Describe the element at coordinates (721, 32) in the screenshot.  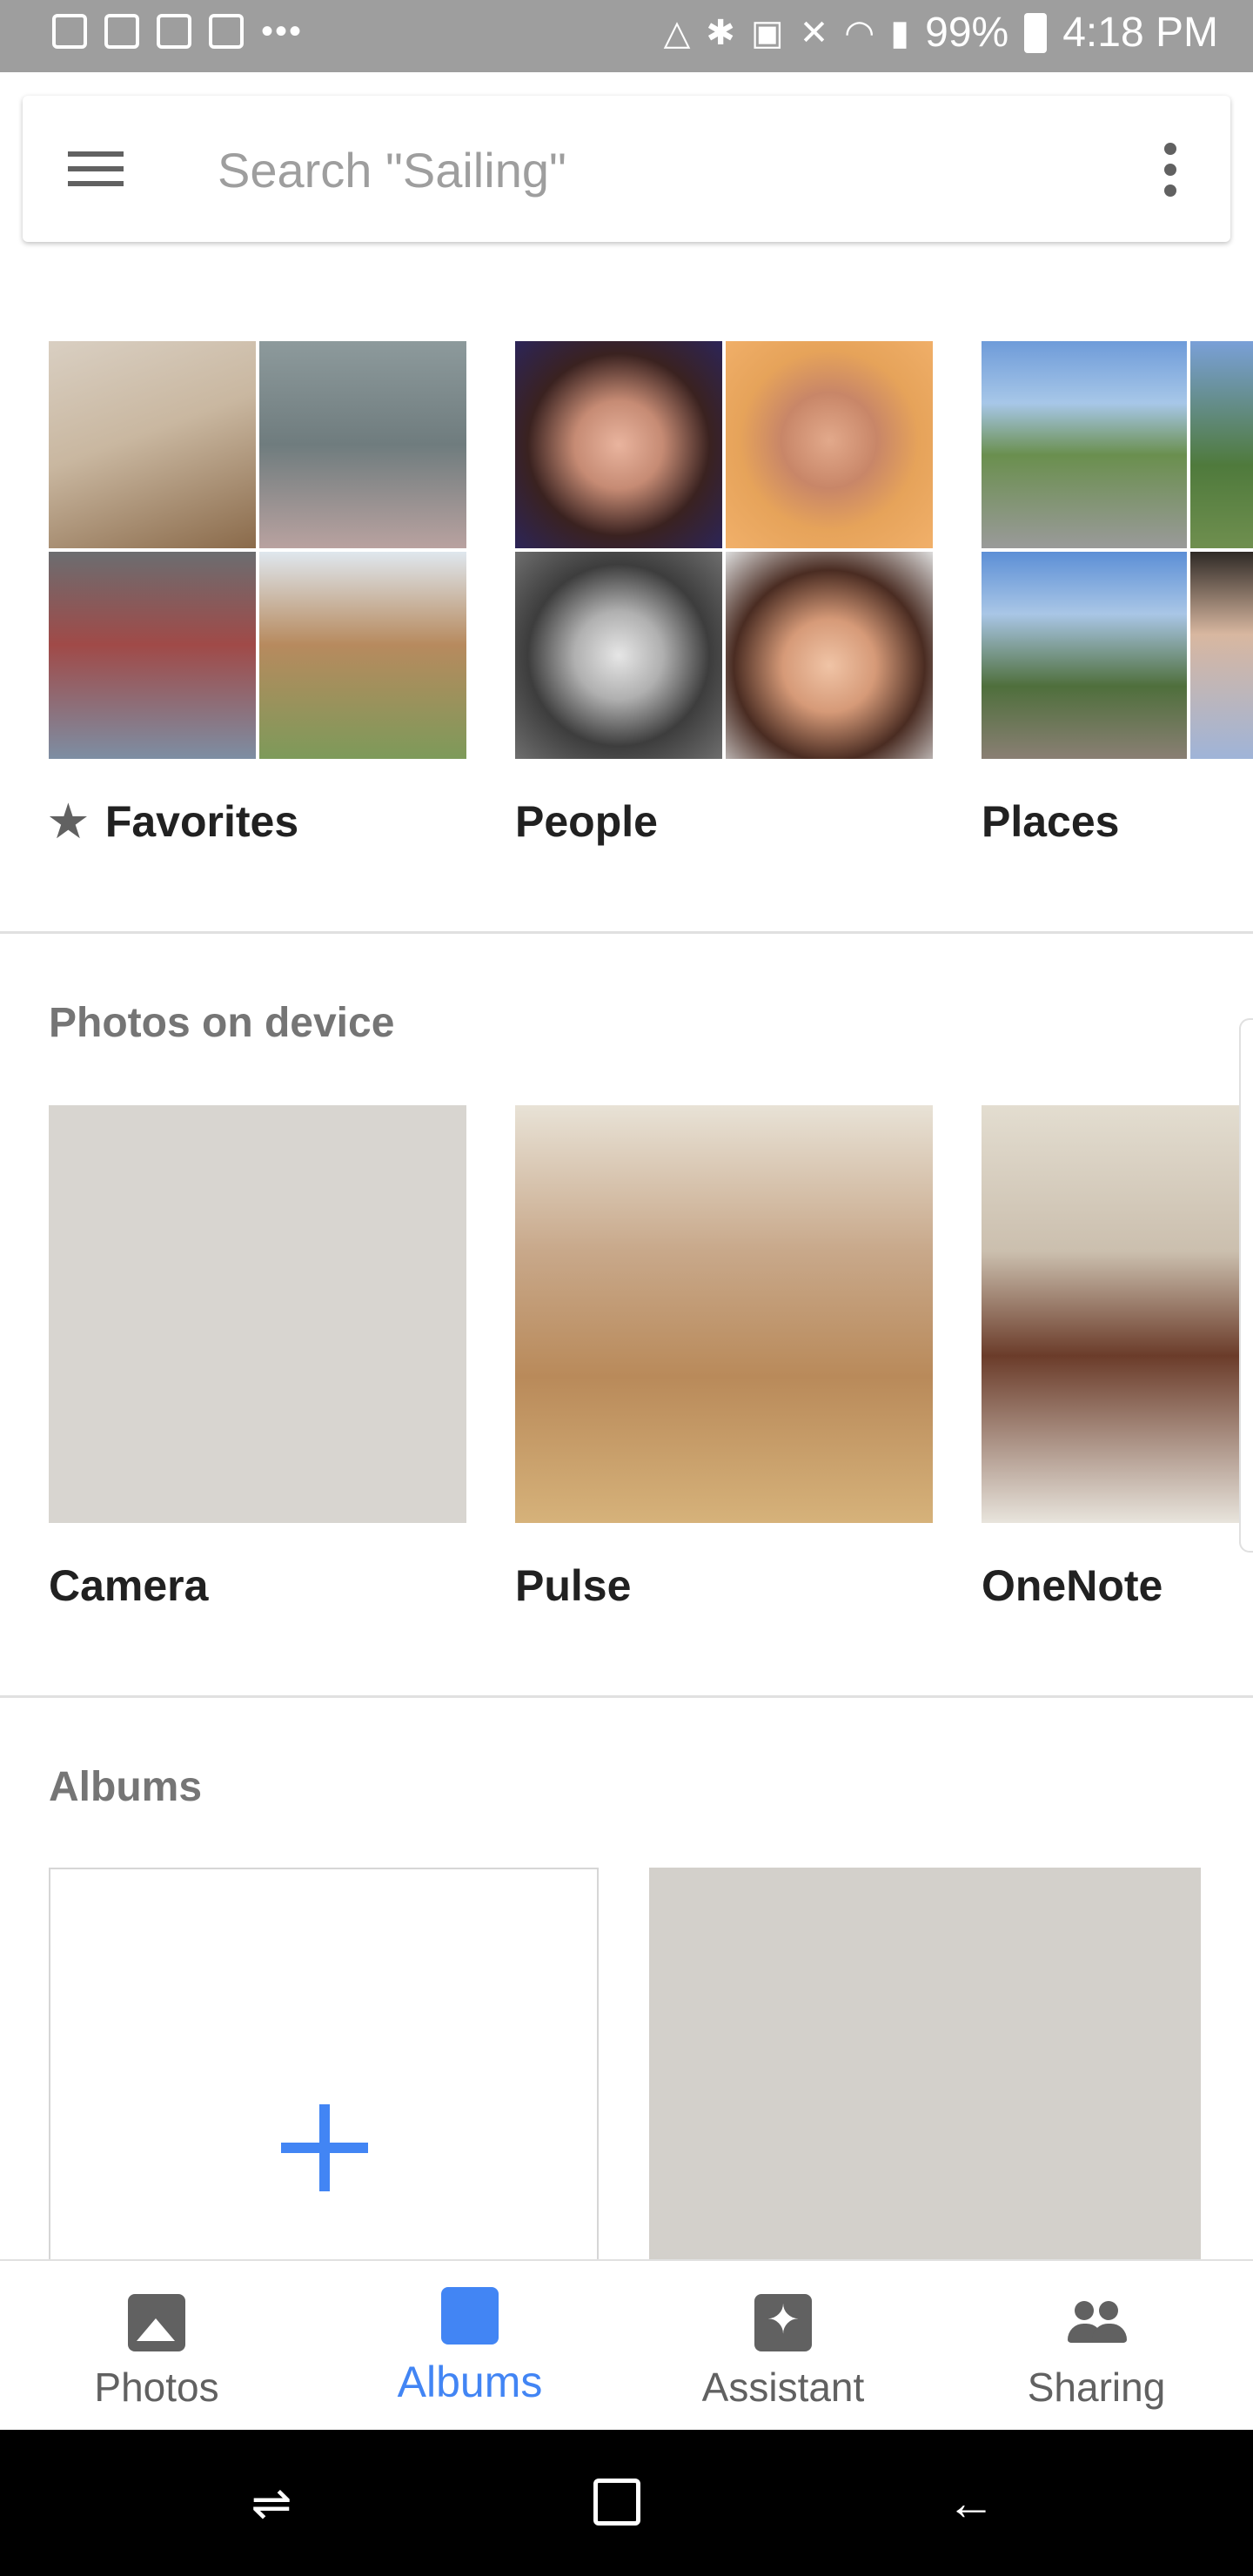
I see `bluetooth-icon: ✱` at that location.